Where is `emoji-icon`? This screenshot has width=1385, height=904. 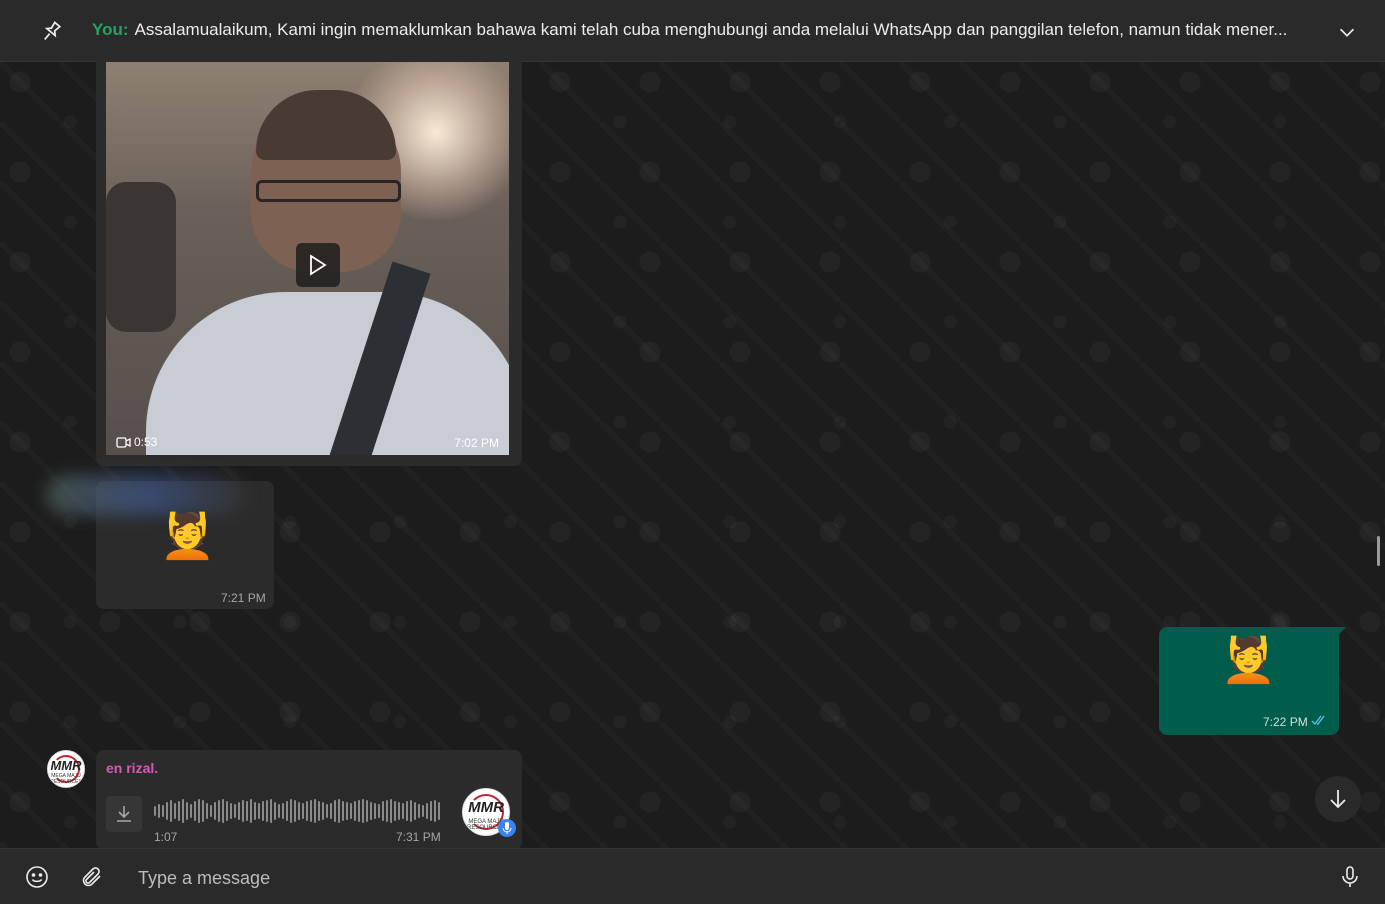 emoji-icon is located at coordinates (37, 877).